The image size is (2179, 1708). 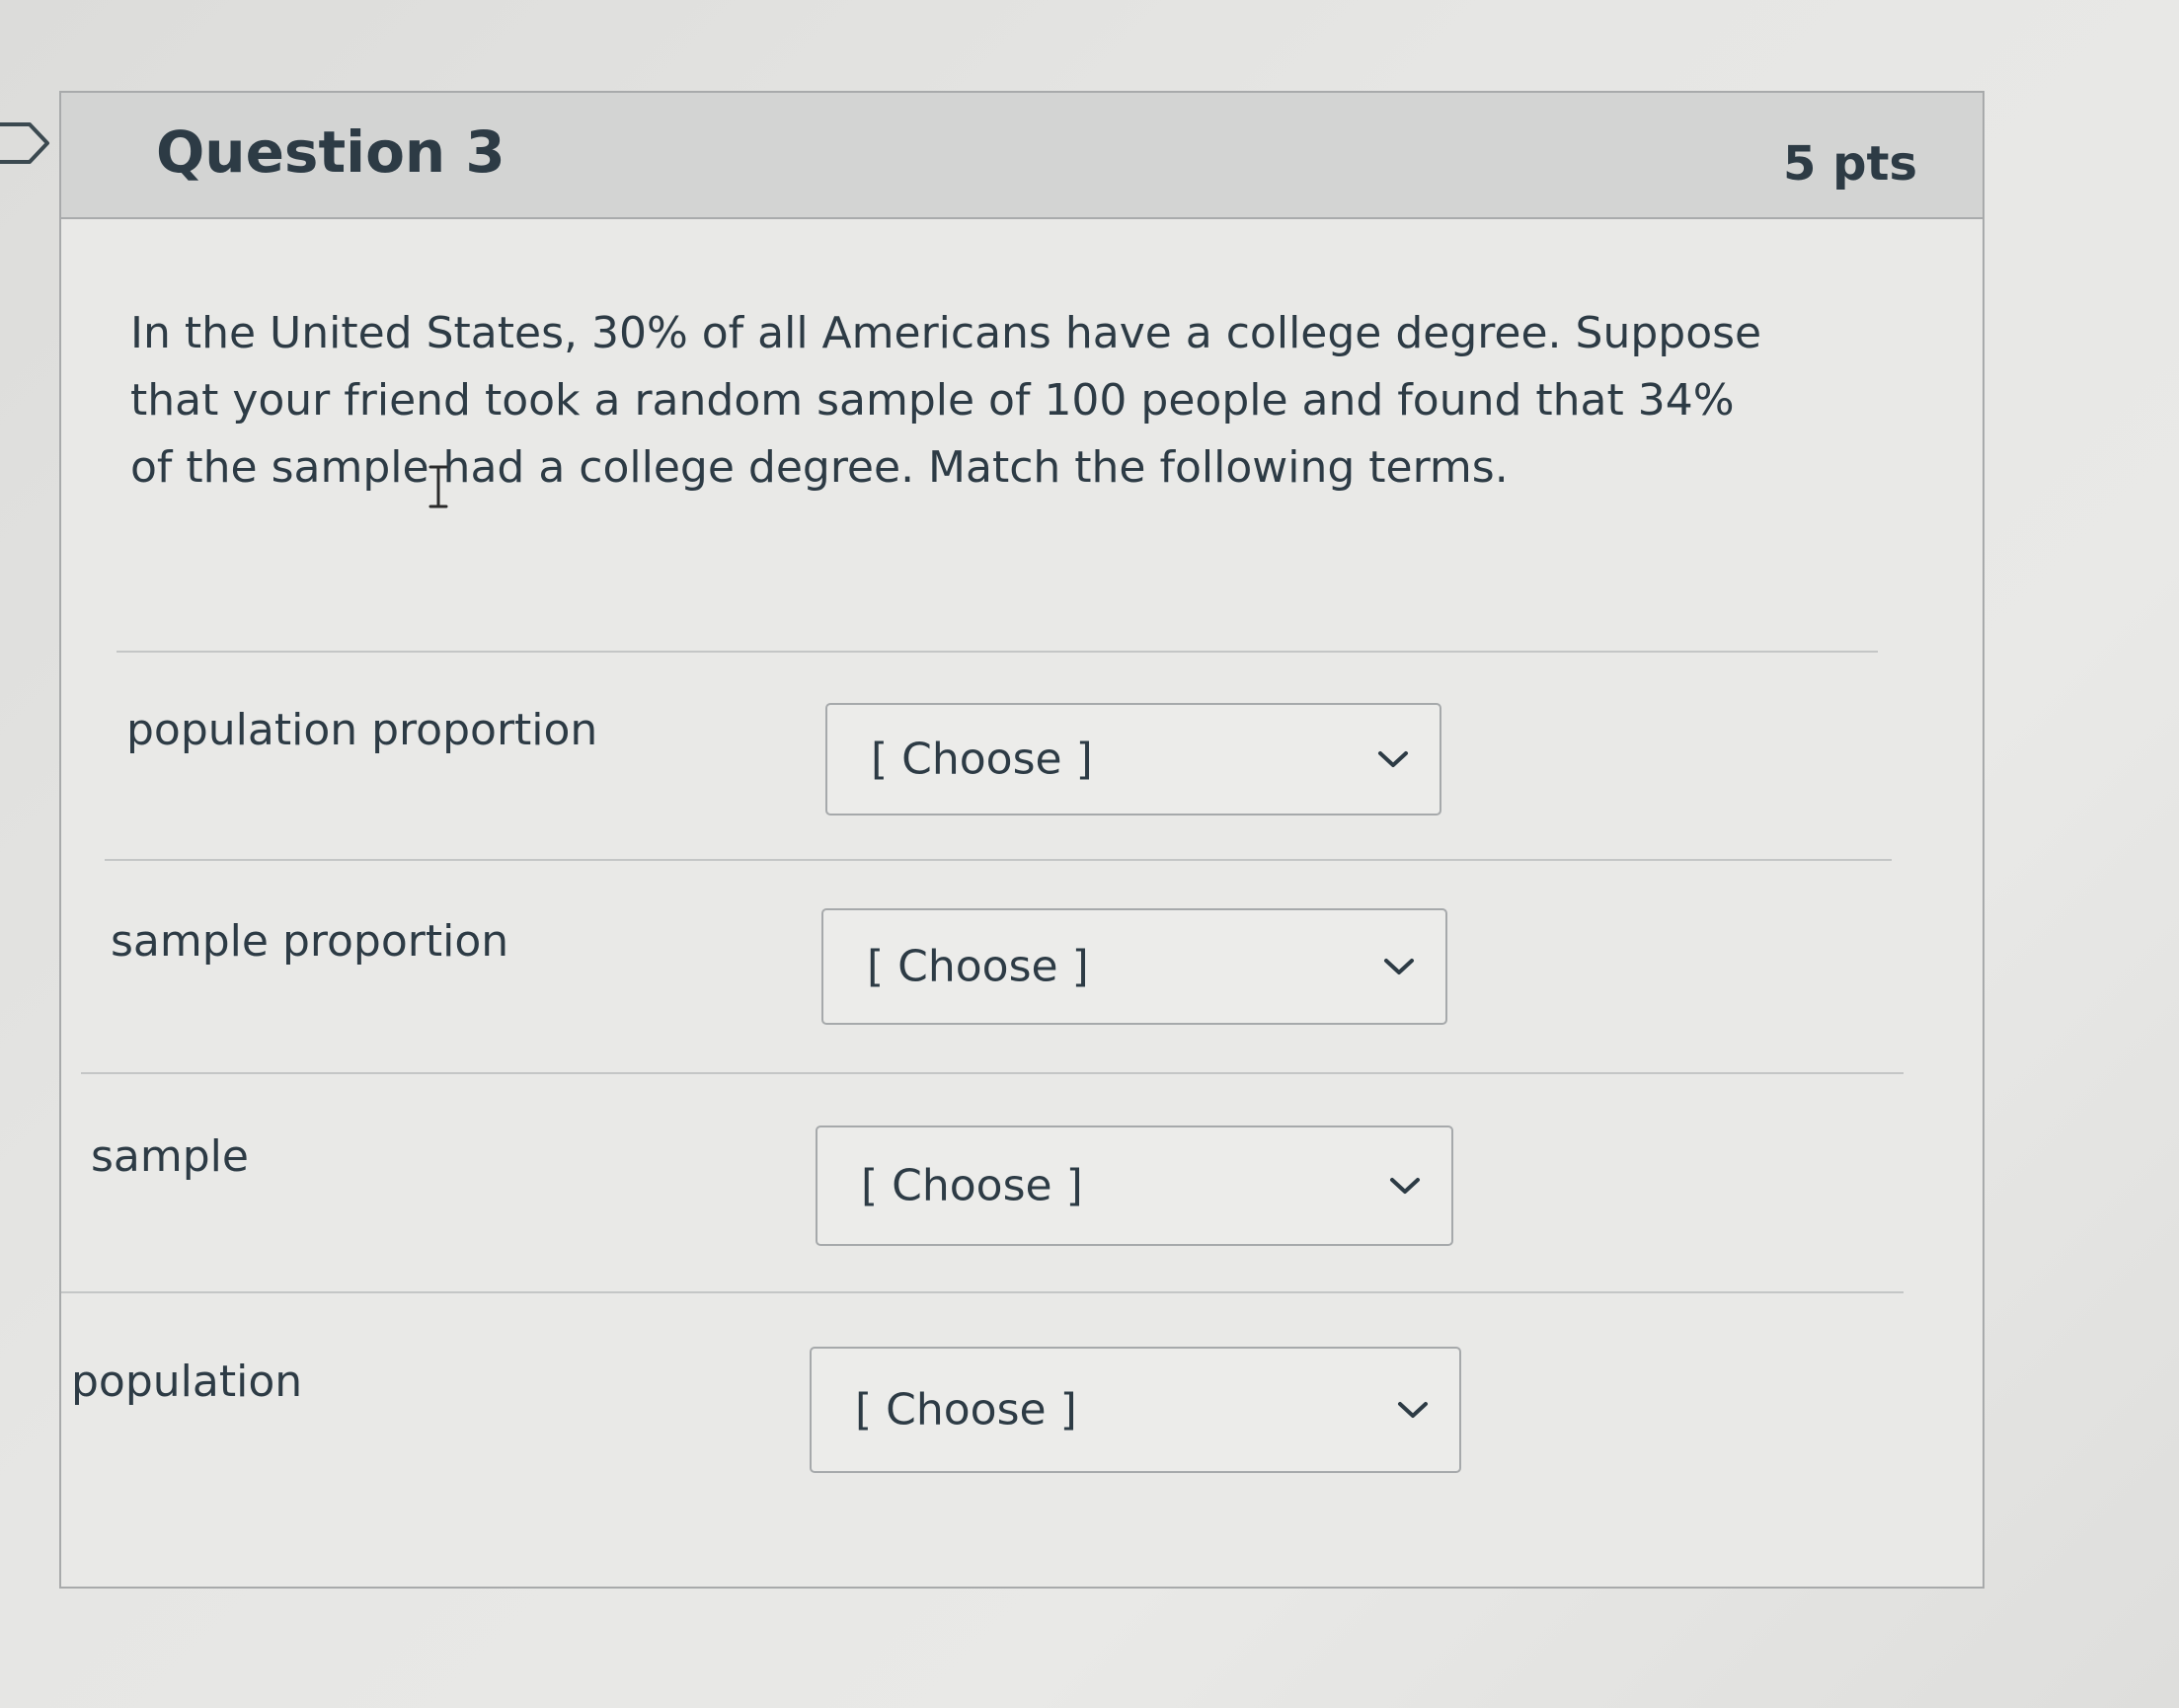 What do you see at coordinates (438, 486) in the screenshot?
I see `text-cursor-icon` at bounding box center [438, 486].